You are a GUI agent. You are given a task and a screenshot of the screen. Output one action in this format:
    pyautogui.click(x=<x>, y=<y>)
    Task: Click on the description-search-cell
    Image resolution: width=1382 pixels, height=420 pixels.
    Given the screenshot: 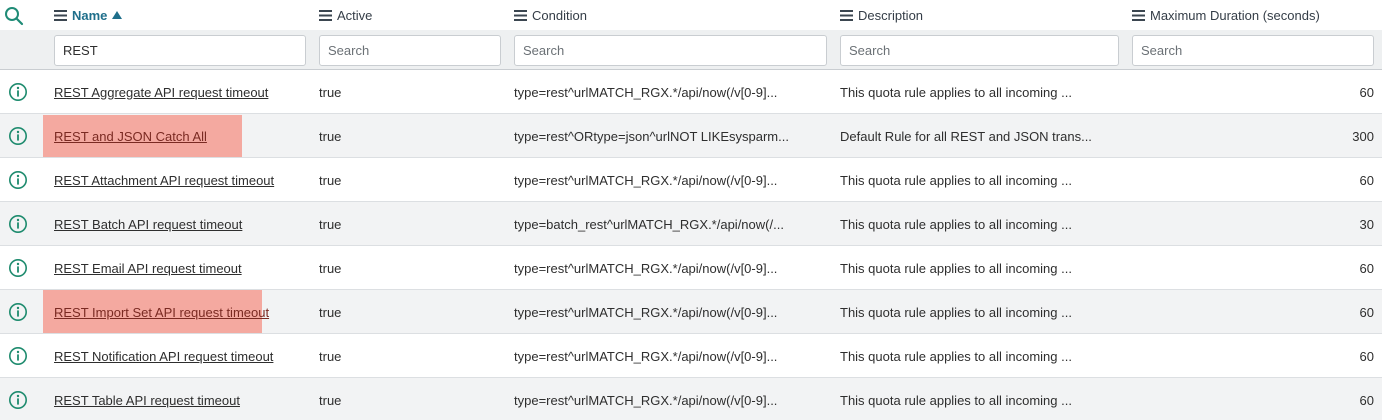 What is the action you would take?
    pyautogui.click(x=979, y=50)
    